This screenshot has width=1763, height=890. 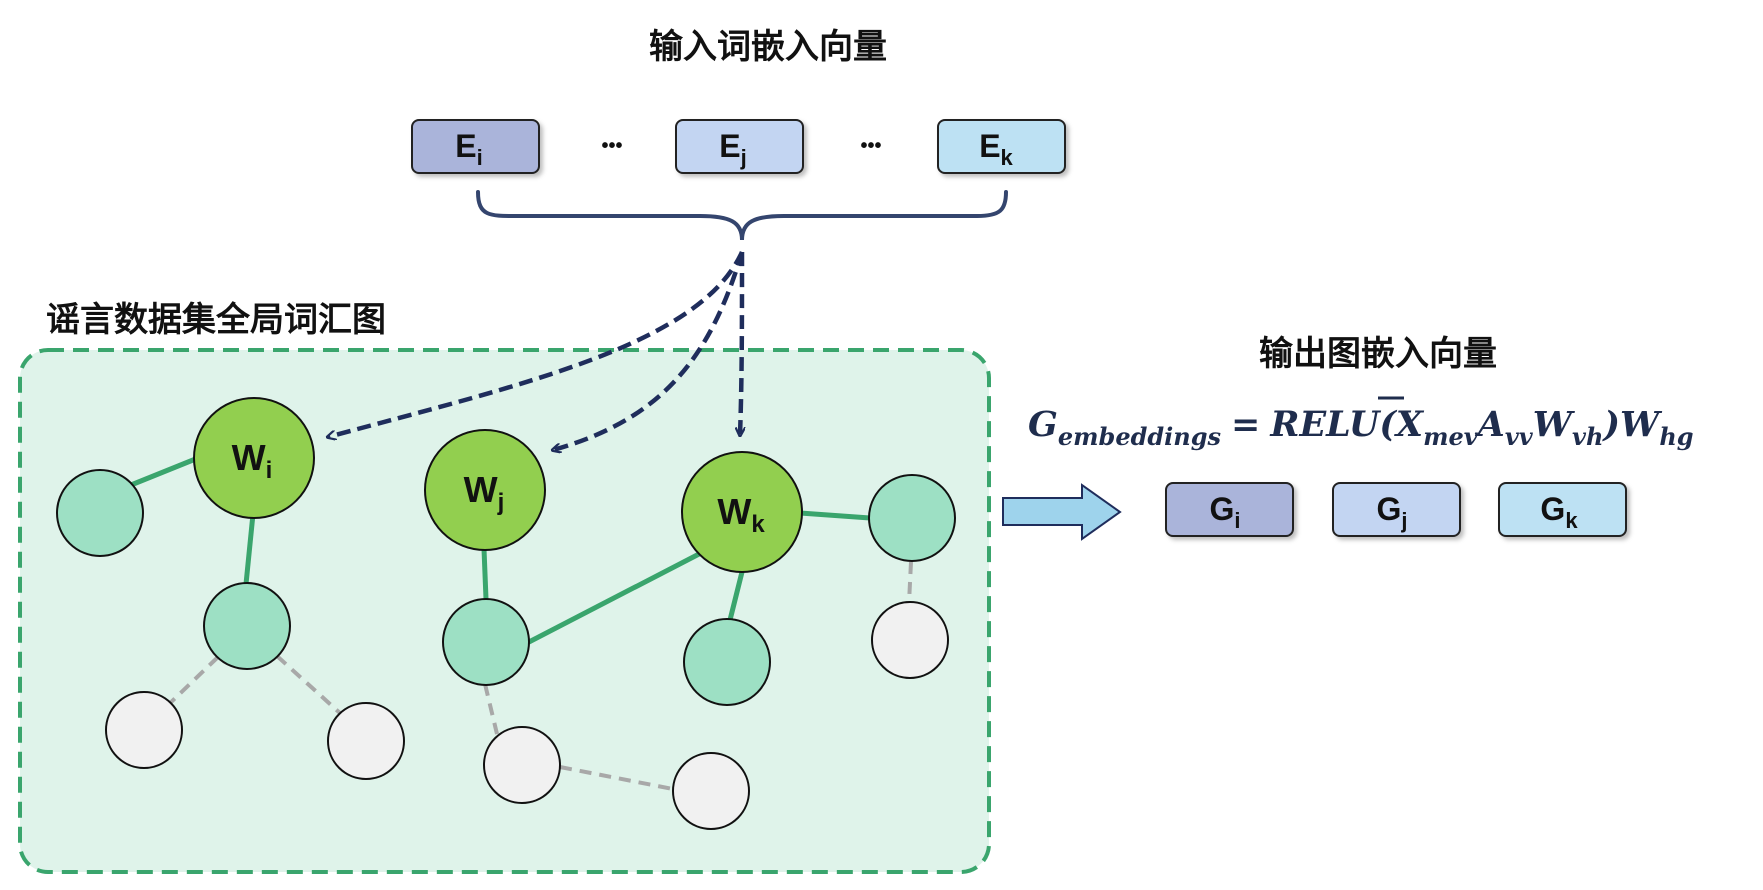 I want to click on word-node-wi: Wi, so click(x=254, y=458).